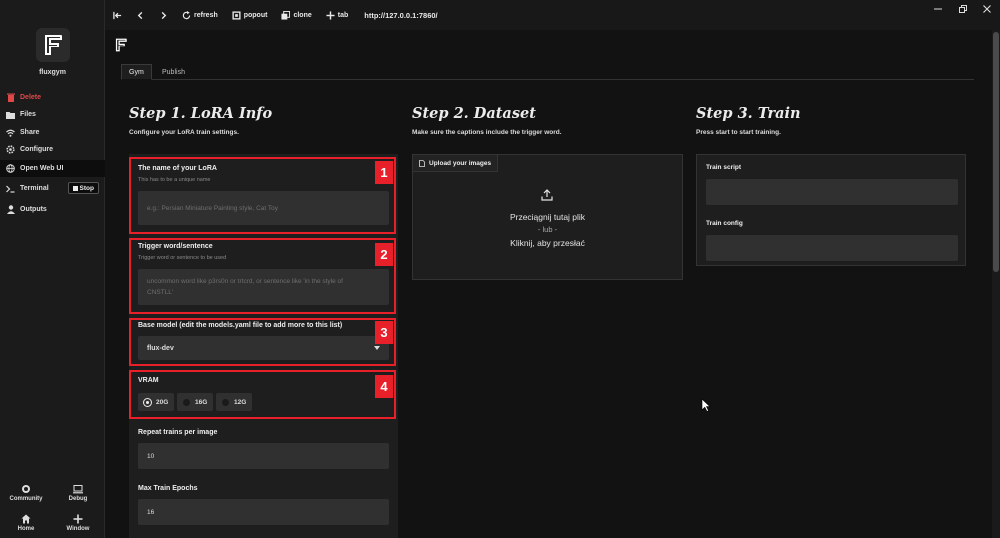 The image size is (1000, 538). Describe the element at coordinates (263, 456) in the screenshot. I see `repeat-input: 10` at that location.